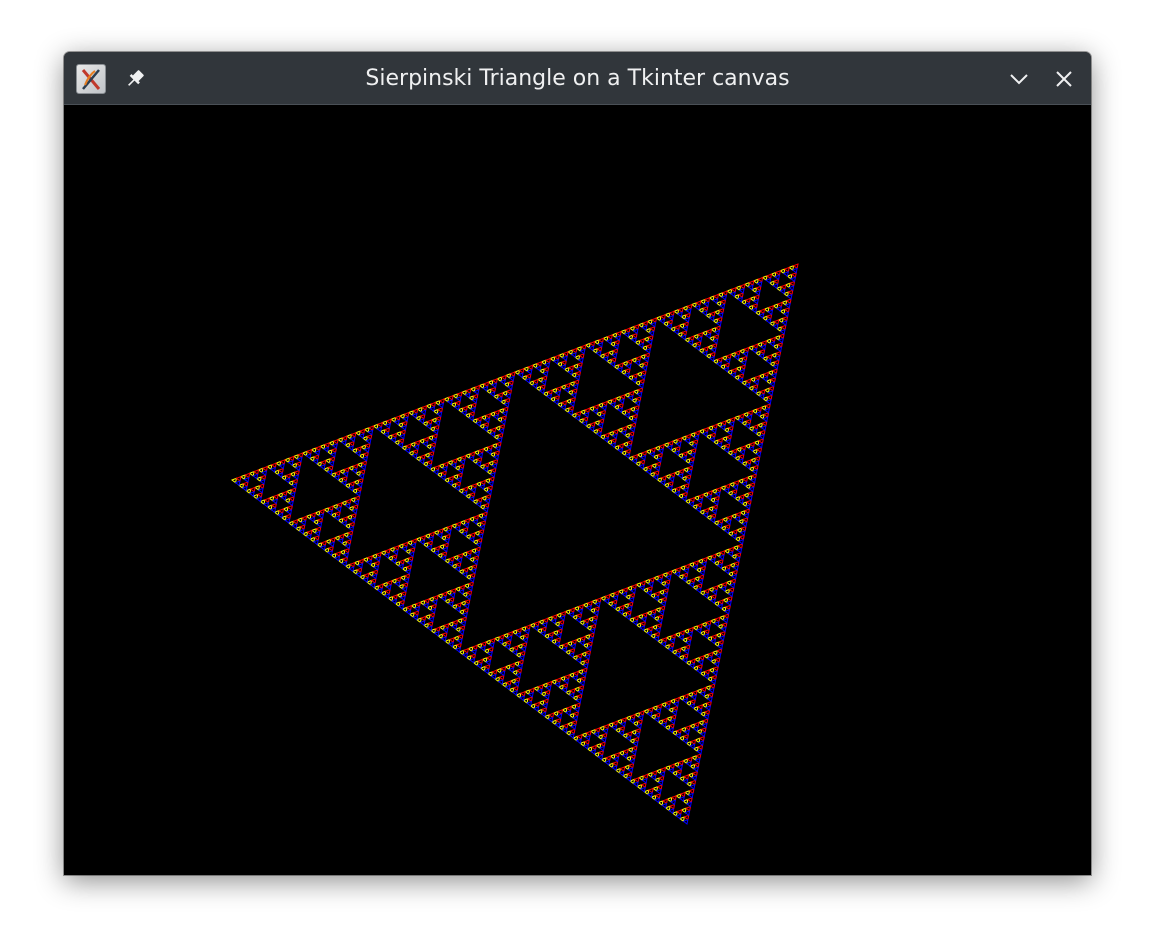 The width and height of the screenshot is (1156, 952). What do you see at coordinates (1064, 79) in the screenshot?
I see `close-icon` at bounding box center [1064, 79].